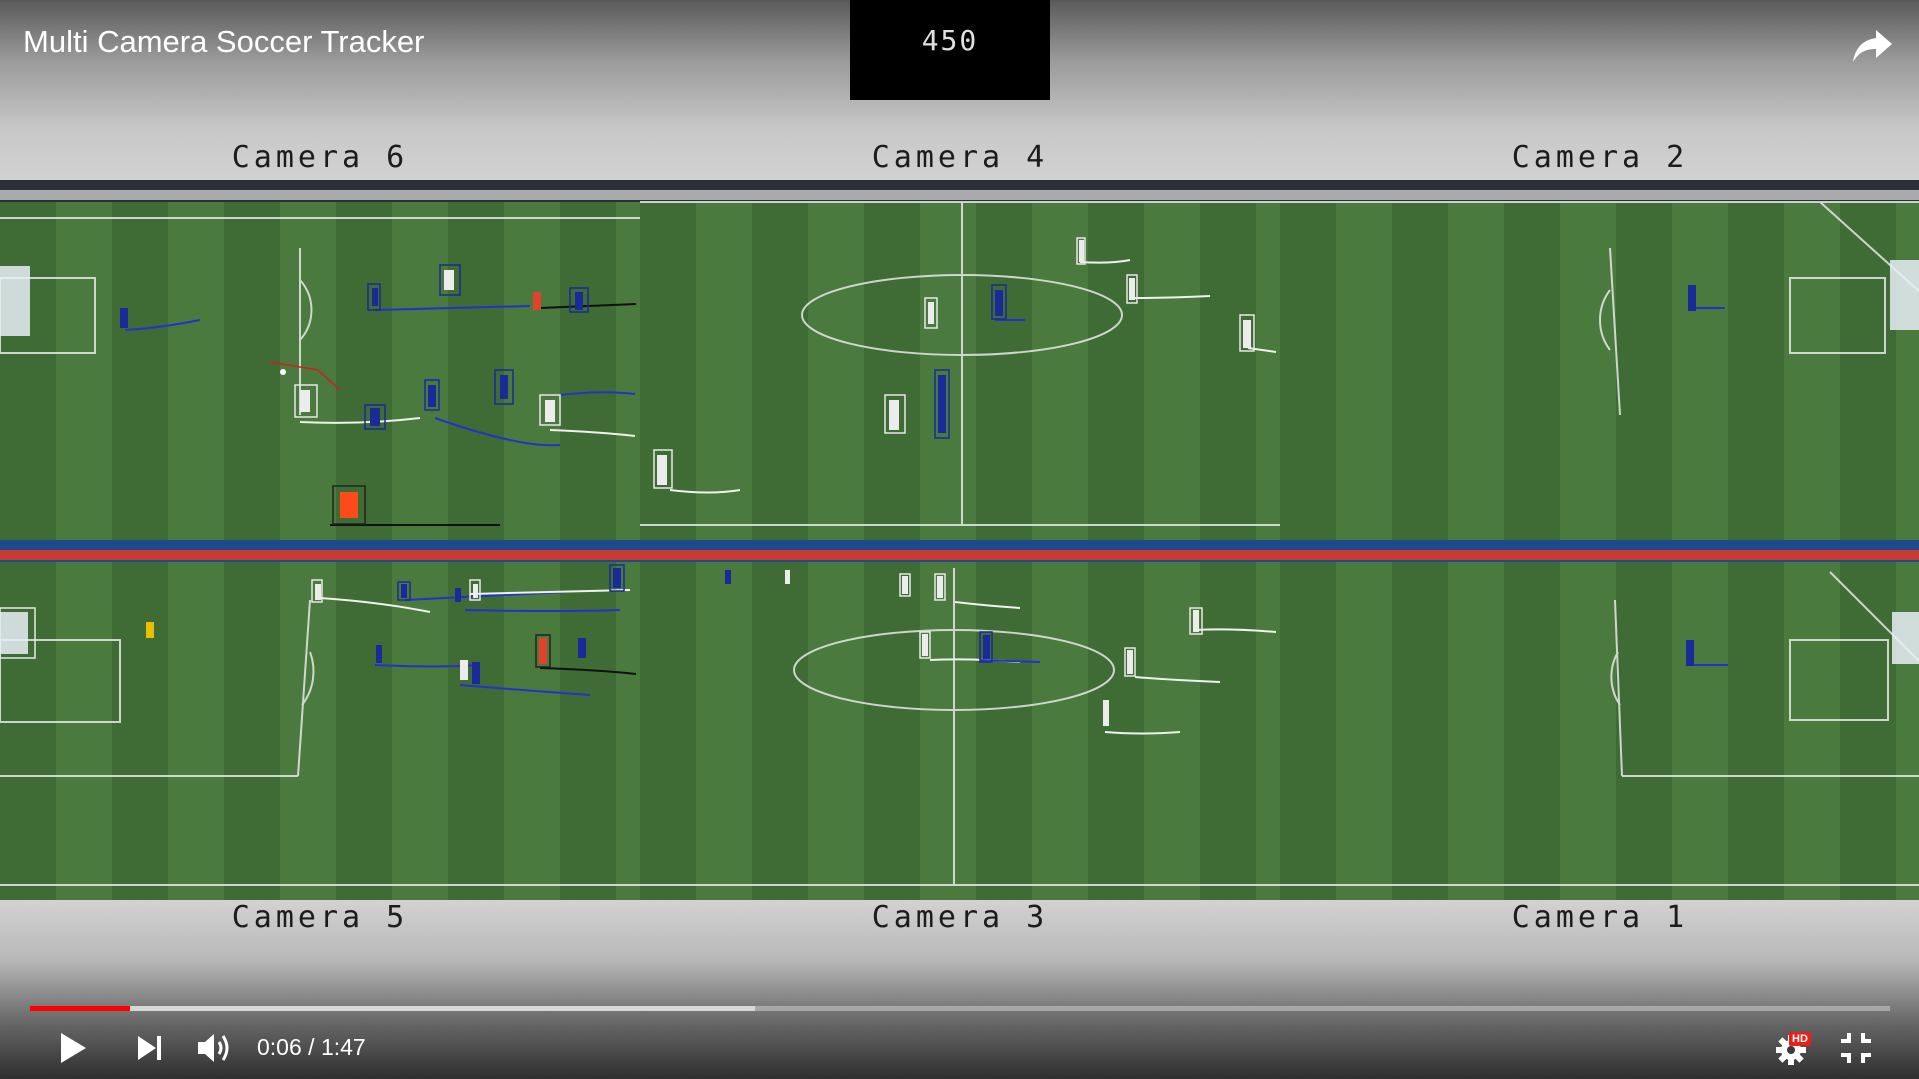  Describe the element at coordinates (80, 1008) in the screenshot. I see `progress-played` at that location.